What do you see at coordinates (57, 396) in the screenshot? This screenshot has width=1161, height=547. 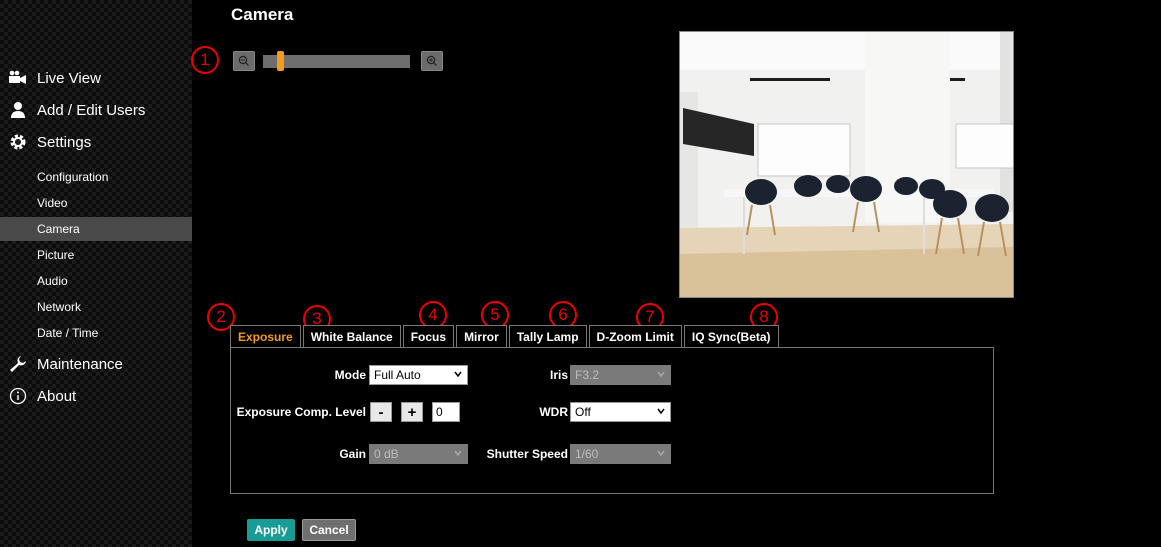 I see `sidebar-item-label: About` at bounding box center [57, 396].